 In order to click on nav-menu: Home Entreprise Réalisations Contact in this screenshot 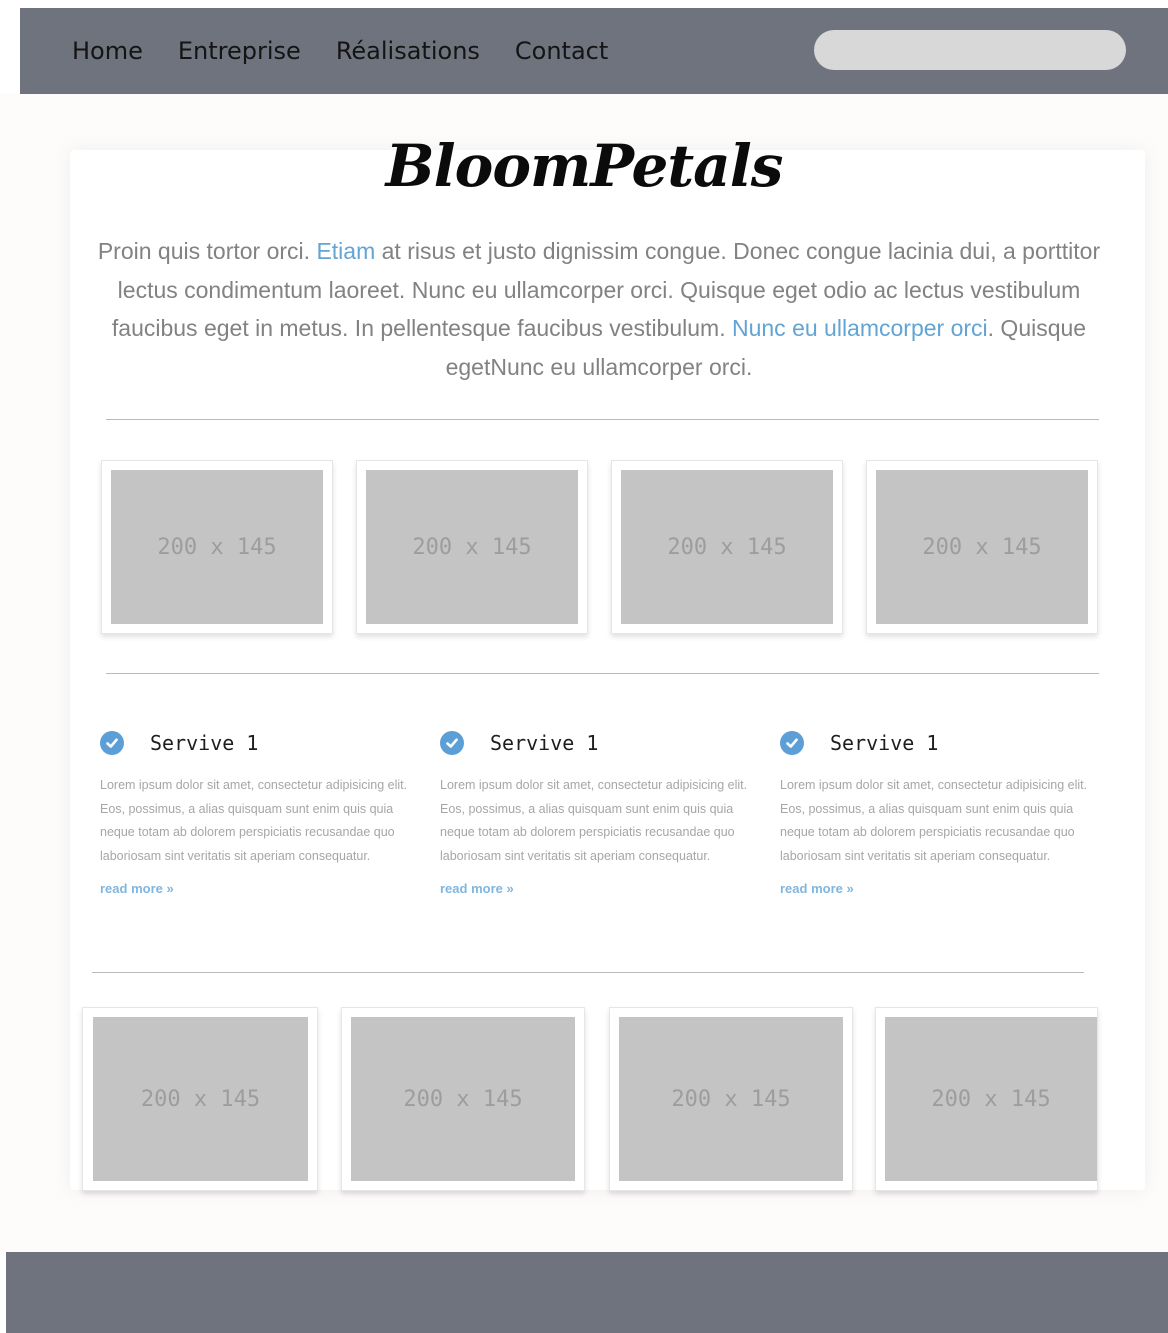, I will do `click(340, 51)`.